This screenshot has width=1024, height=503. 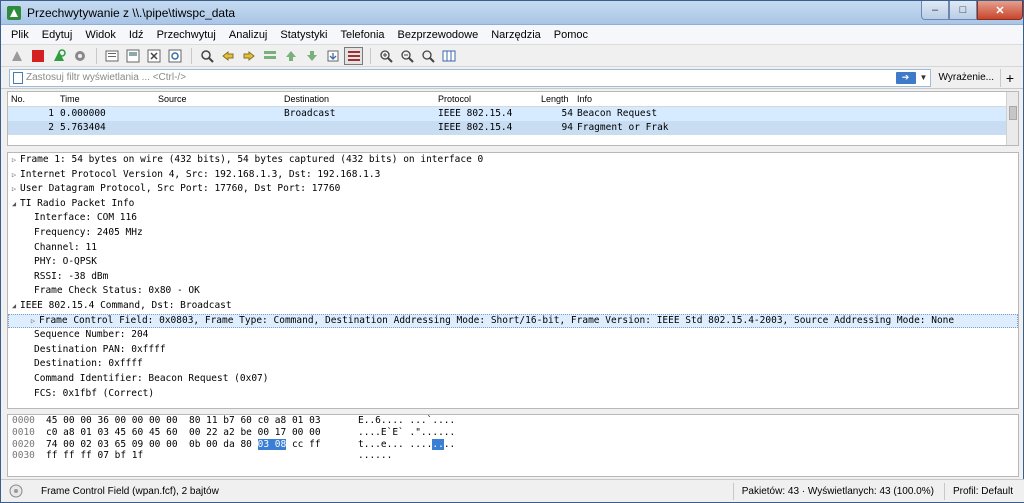 What do you see at coordinates (385, 56) in the screenshot?
I see `zoom-in-icon` at bounding box center [385, 56].